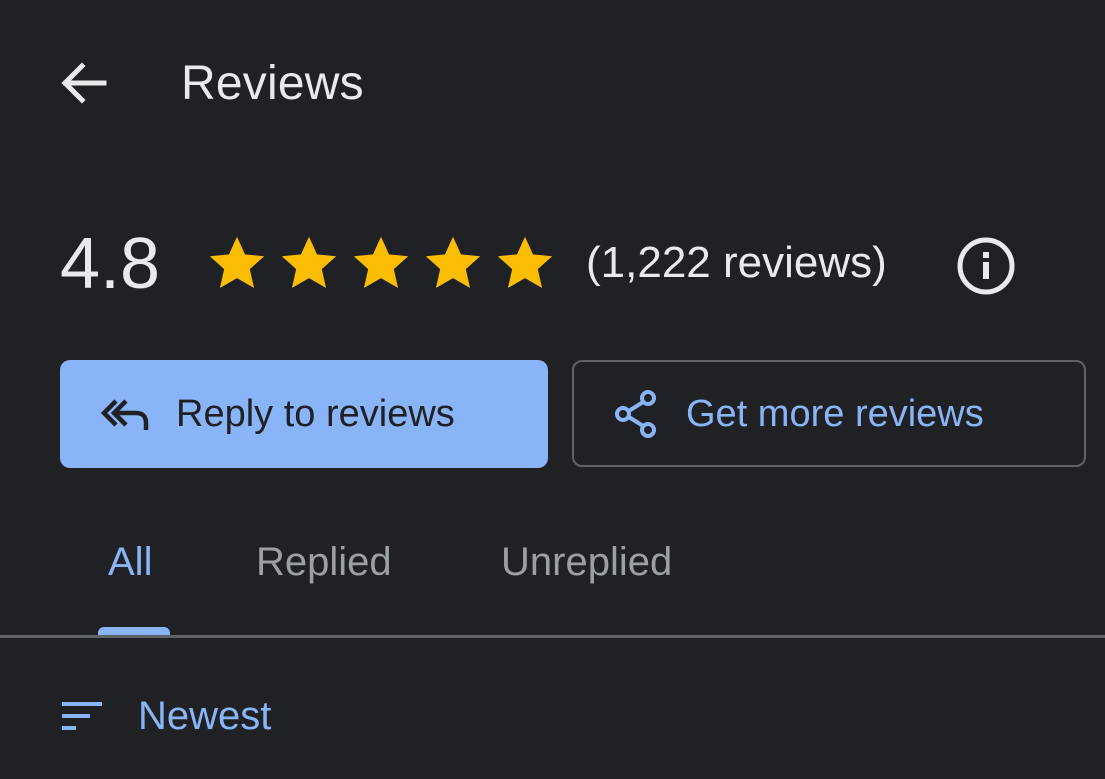 The height and width of the screenshot is (779, 1105). Describe the element at coordinates (315, 414) in the screenshot. I see `reply-to-reviews-label: Reply to reviews` at that location.